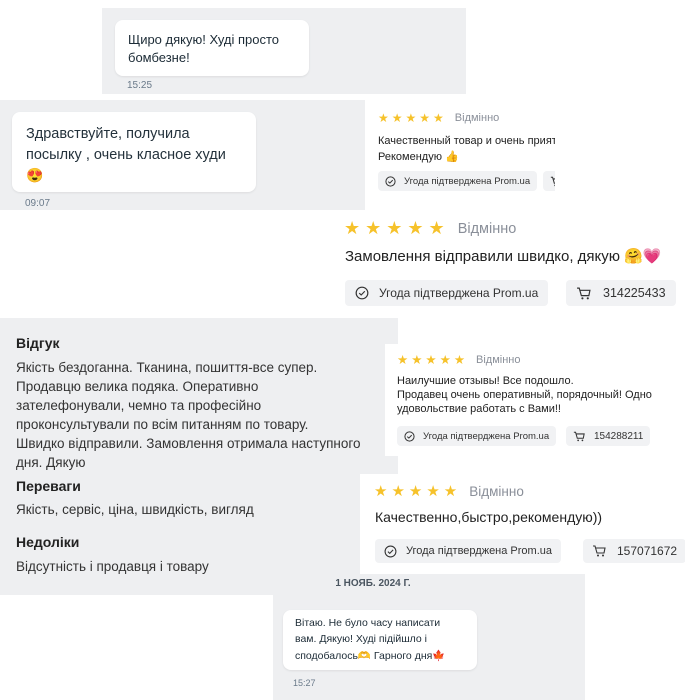 The height and width of the screenshot is (700, 700). What do you see at coordinates (35, 175) in the screenshot?
I see `heart-eyes-emoji: 😍` at bounding box center [35, 175].